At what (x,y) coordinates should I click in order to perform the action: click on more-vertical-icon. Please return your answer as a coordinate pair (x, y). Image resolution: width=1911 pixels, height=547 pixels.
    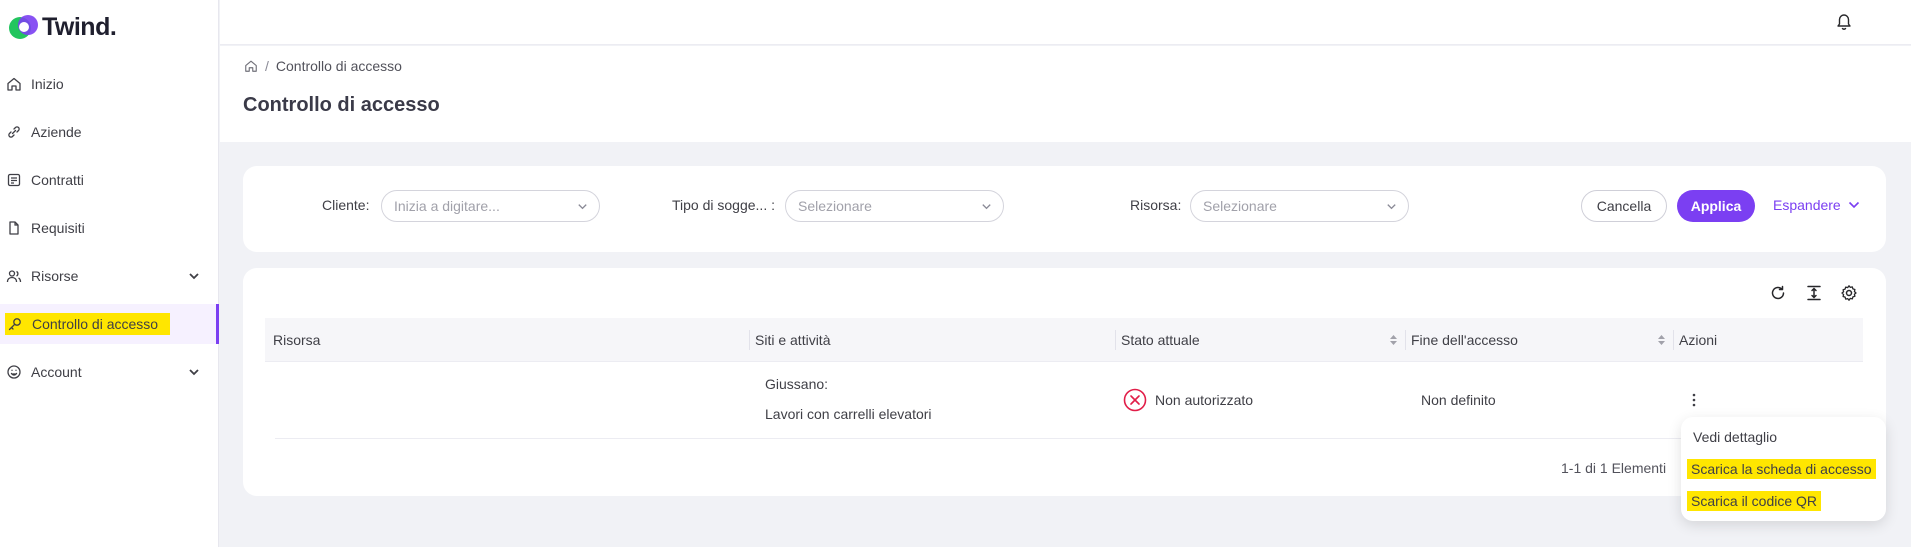
    Looking at the image, I should click on (1694, 400).